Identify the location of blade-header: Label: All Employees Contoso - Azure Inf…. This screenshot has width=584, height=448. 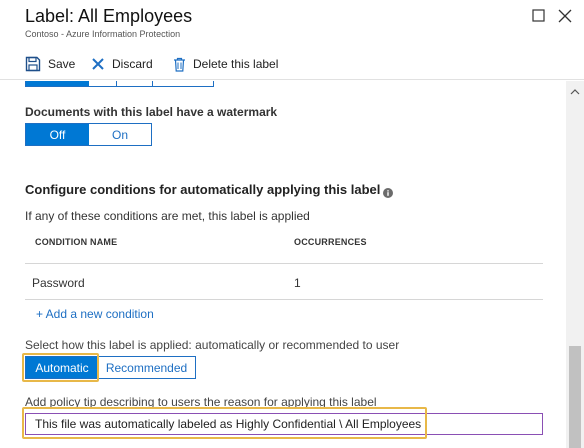
(292, 23).